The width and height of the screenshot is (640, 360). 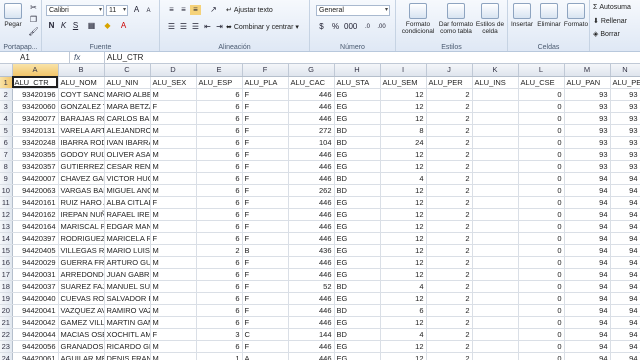 I want to click on underline-icon: S, so click(x=75, y=26).